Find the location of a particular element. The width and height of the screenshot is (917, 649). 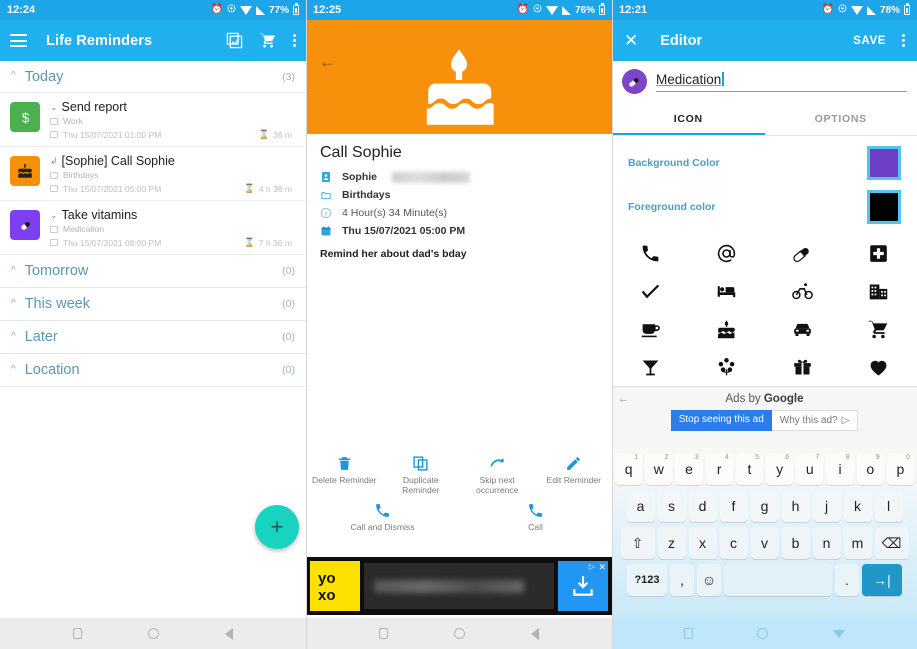

icon-option-birthday-cake is located at coordinates (726, 329).